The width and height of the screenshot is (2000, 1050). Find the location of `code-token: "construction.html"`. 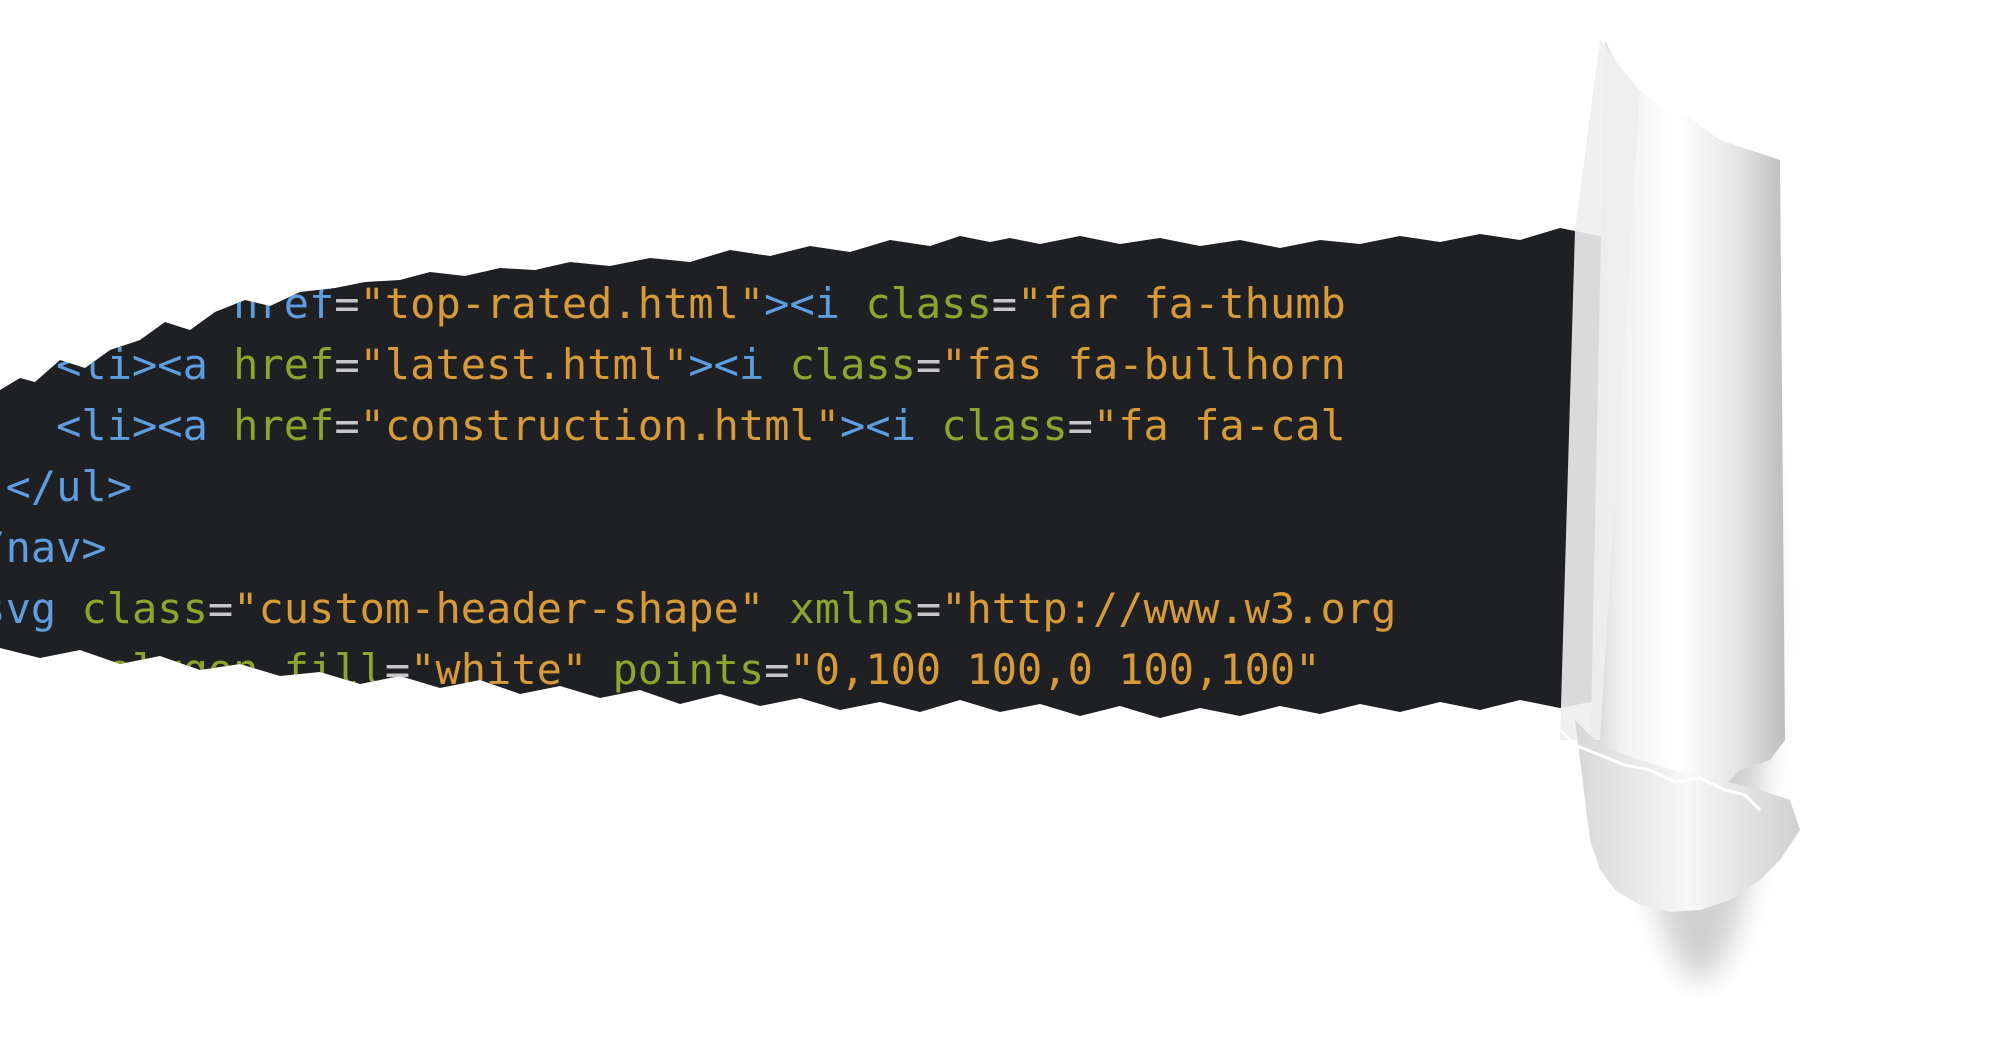

code-token: "construction.html" is located at coordinates (600, 425).